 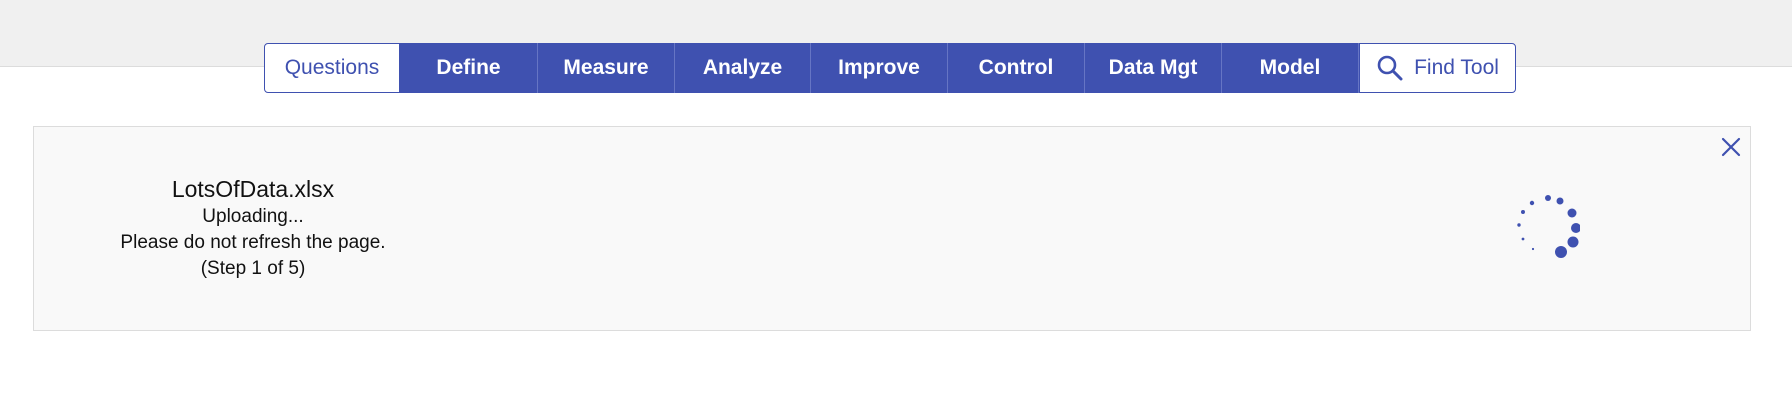 What do you see at coordinates (606, 68) in the screenshot?
I see `tab-measure: Measure` at bounding box center [606, 68].